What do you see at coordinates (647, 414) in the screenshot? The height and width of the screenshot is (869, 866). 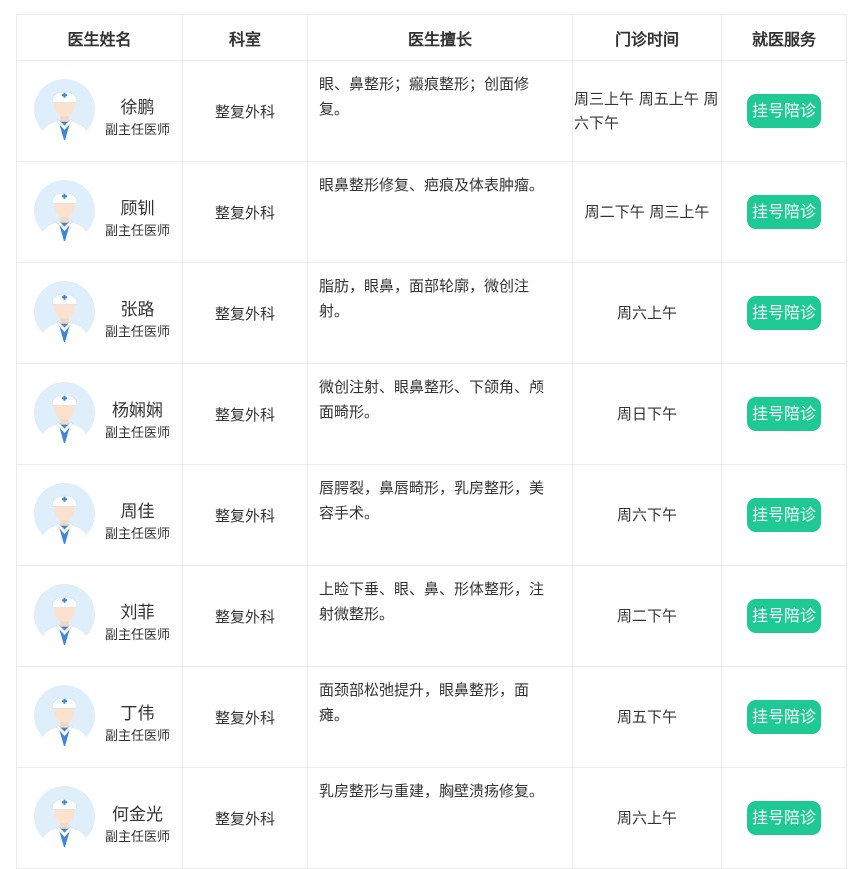 I see `clinic-time-cell: 周日下午` at bounding box center [647, 414].